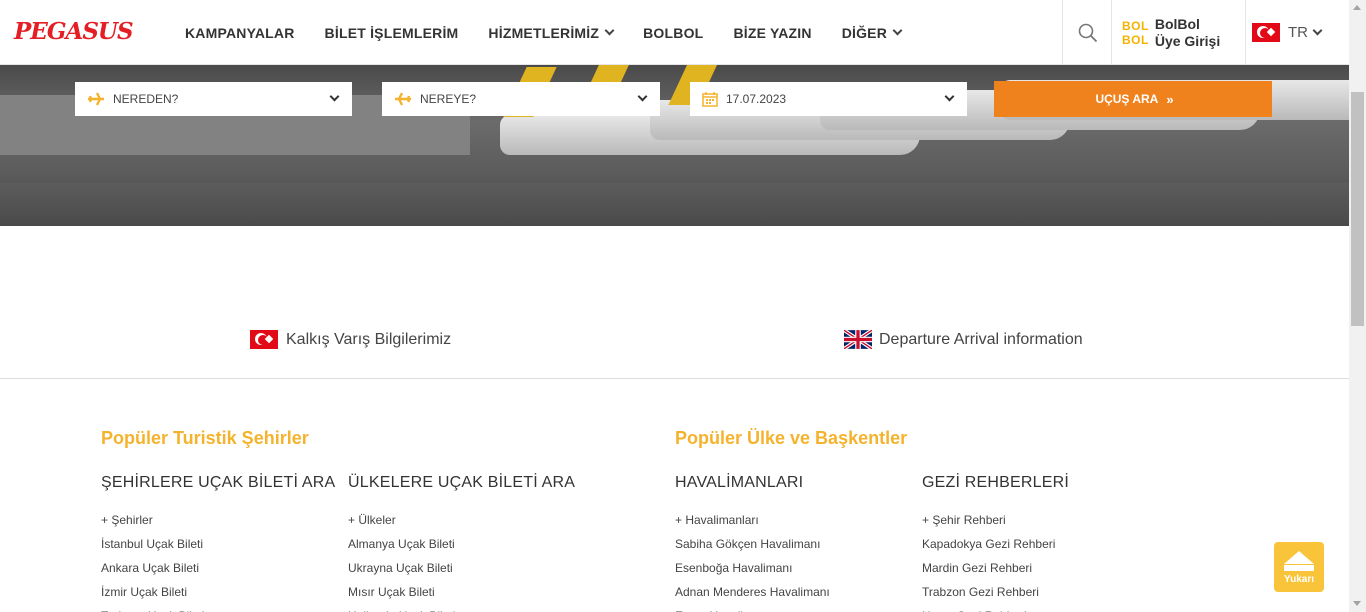 The image size is (1366, 612). I want to click on footer-link: İstanbul Uçak Bileti, so click(221, 544).